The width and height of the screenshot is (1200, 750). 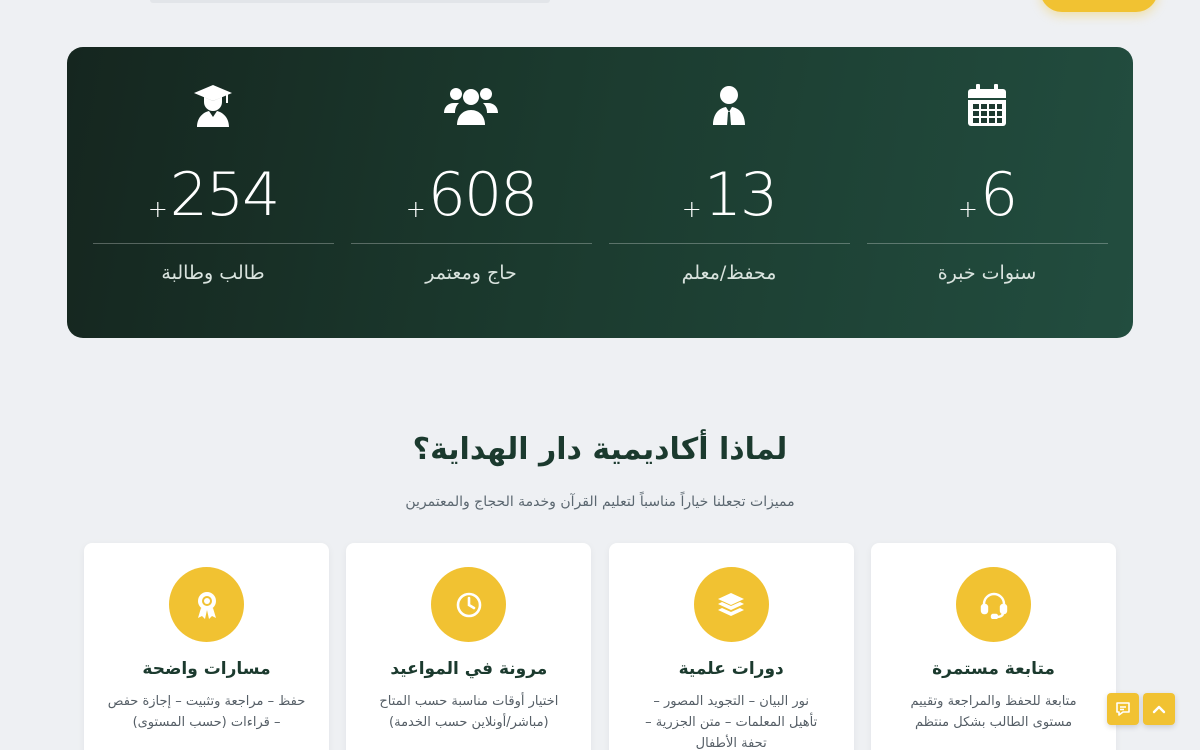 What do you see at coordinates (998, 195) in the screenshot?
I see `stat-number: 6` at bounding box center [998, 195].